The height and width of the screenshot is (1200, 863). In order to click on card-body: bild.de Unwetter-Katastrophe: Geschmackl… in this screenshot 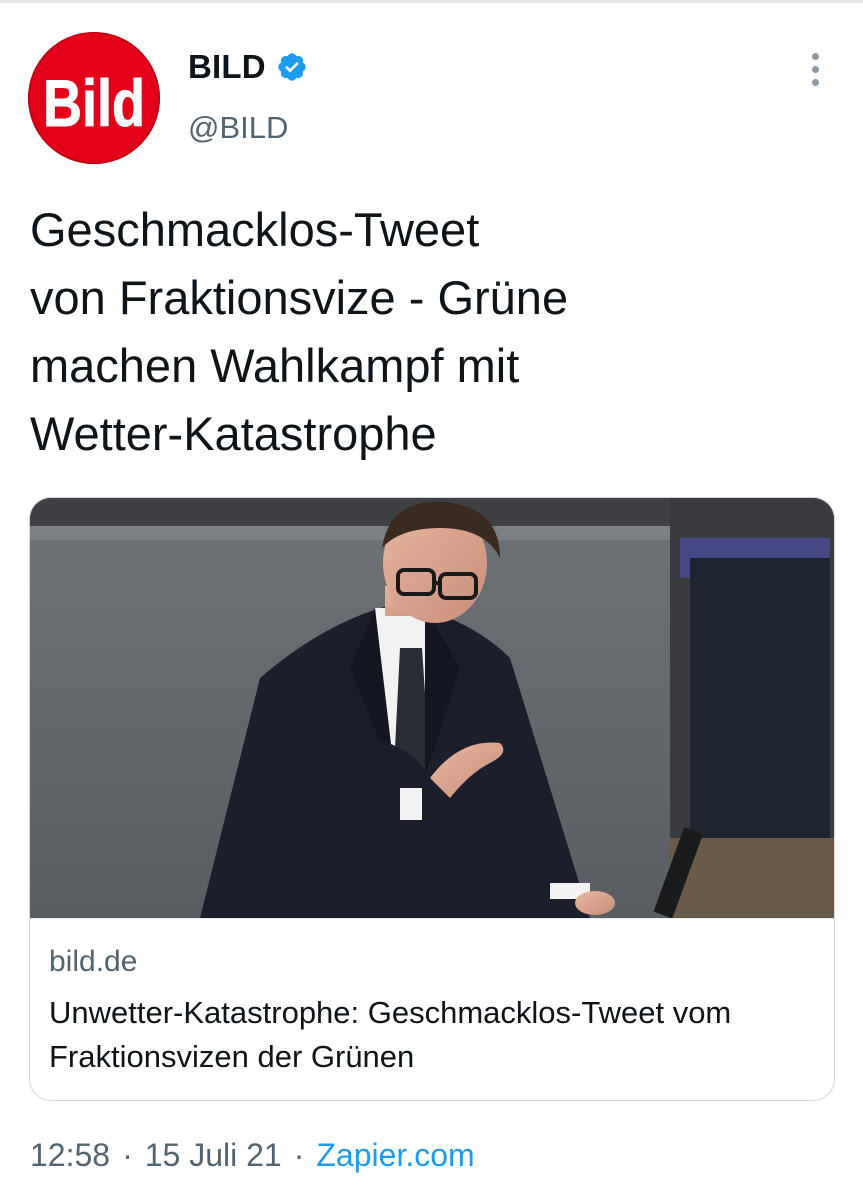, I will do `click(432, 1009)`.